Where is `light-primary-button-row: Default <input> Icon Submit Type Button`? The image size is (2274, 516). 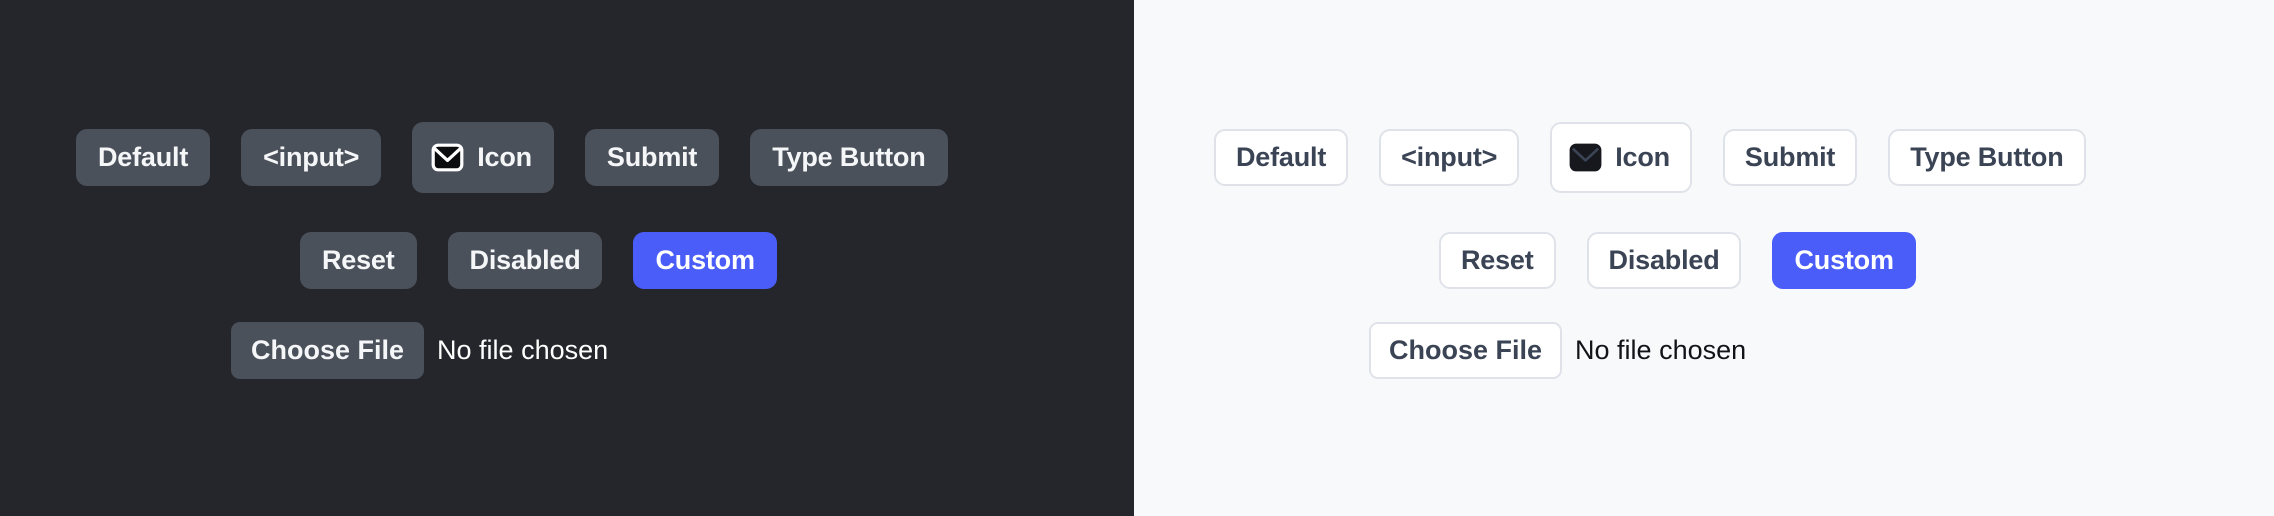
light-primary-button-row: Default <input> Icon Submit Type Button is located at coordinates (1650, 157).